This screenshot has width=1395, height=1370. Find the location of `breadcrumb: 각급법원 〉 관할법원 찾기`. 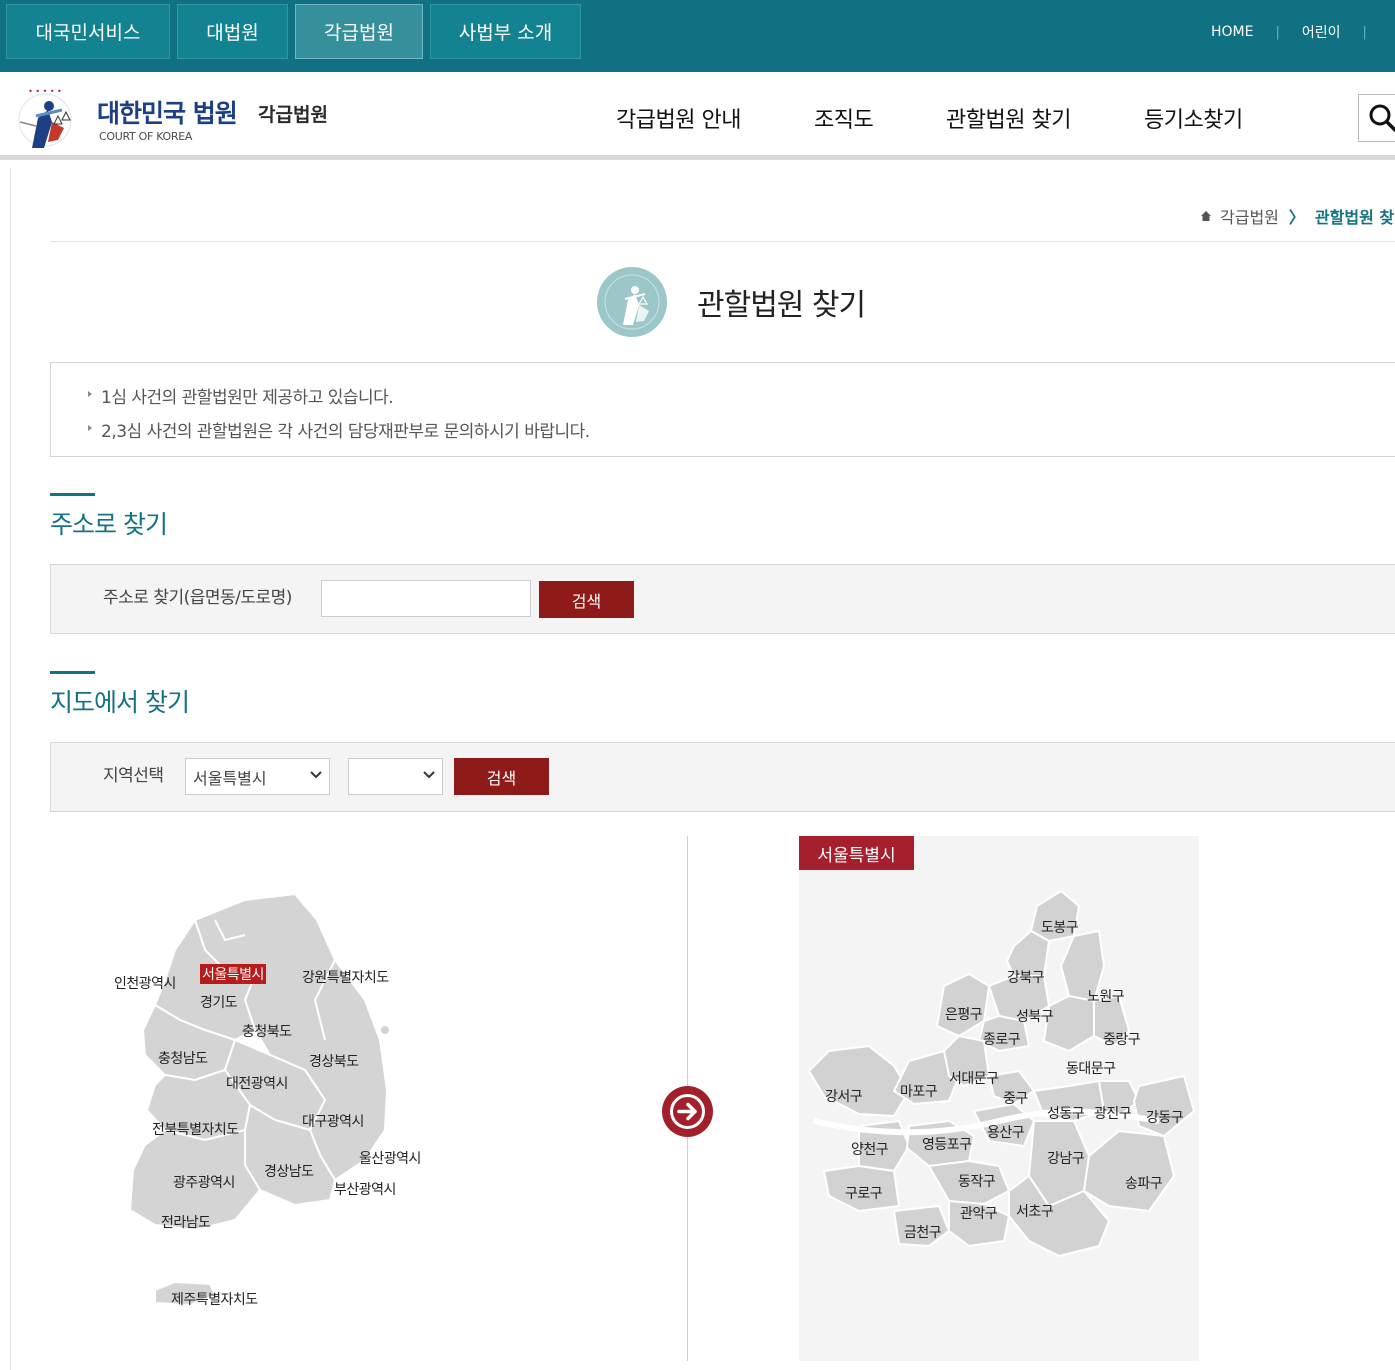

breadcrumb: 각급법원 〉 관할법원 찾기 is located at coordinates (1297, 216).